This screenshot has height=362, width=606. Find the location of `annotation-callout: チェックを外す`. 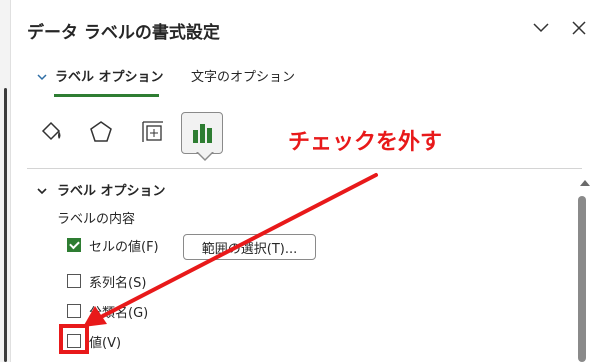

annotation-callout: チェックを外す is located at coordinates (365, 142).